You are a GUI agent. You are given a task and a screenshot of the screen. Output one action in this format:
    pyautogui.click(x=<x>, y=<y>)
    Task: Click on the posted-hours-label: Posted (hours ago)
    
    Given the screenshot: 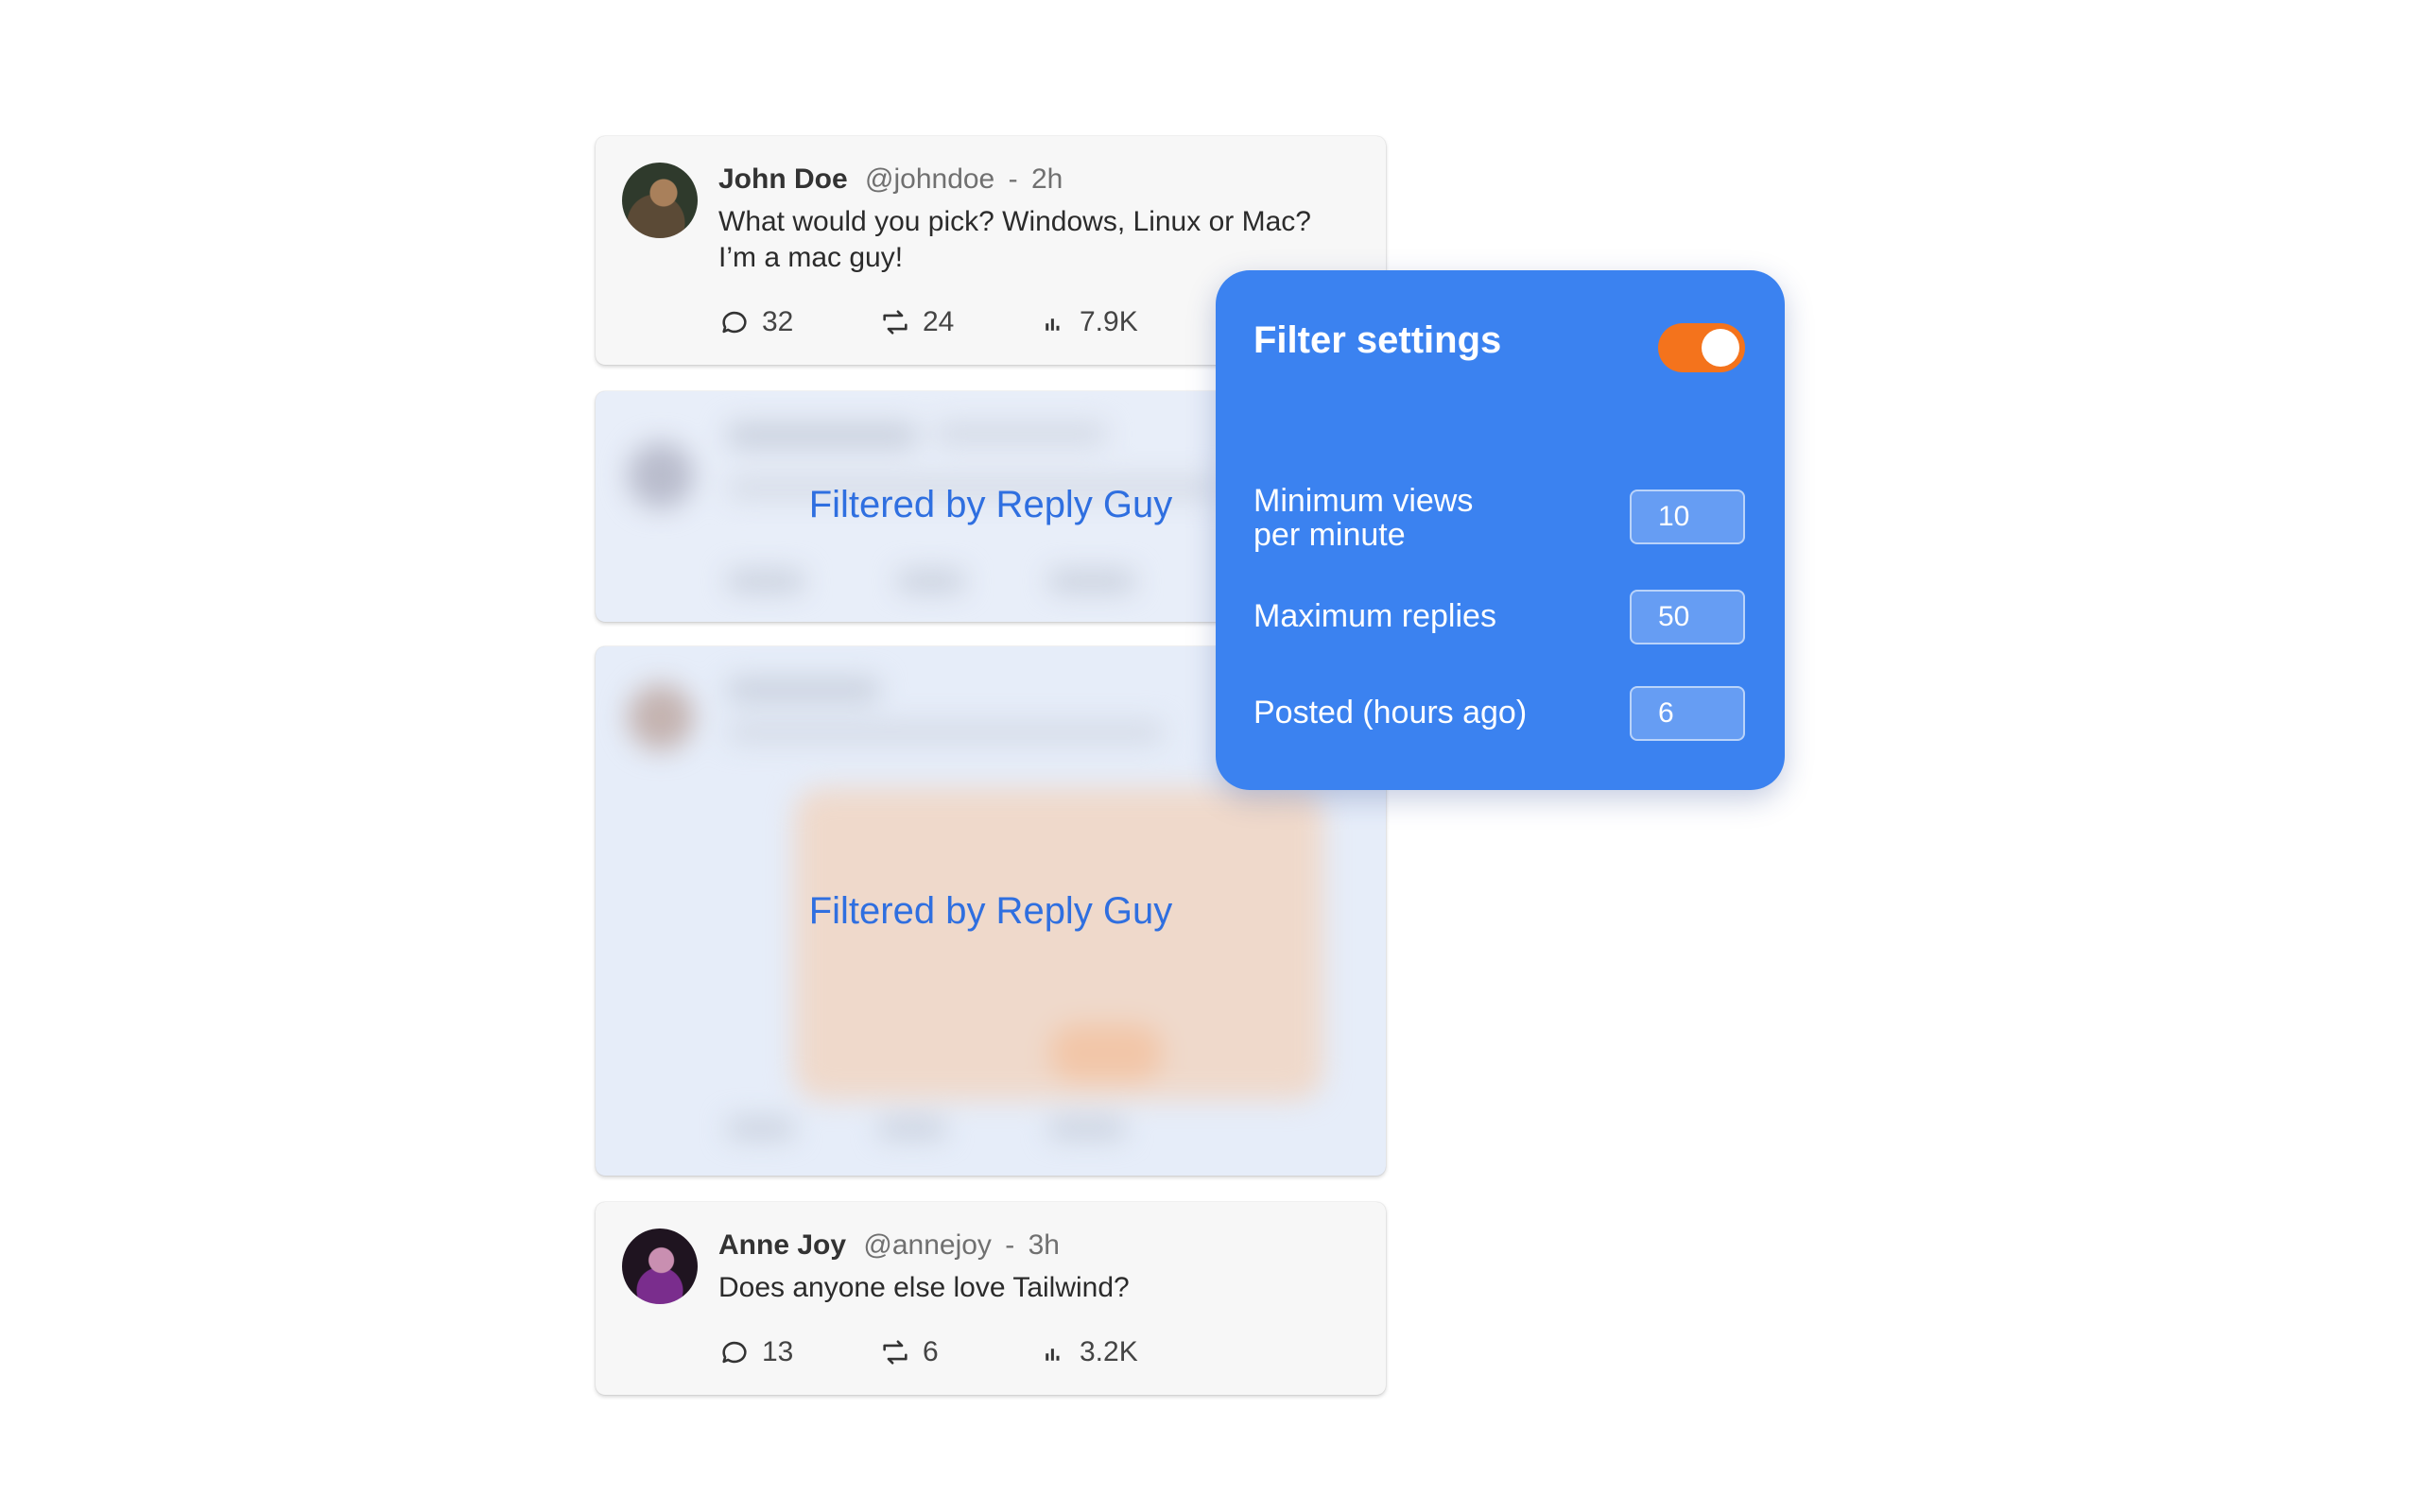 What is the action you would take?
    pyautogui.click(x=1390, y=712)
    